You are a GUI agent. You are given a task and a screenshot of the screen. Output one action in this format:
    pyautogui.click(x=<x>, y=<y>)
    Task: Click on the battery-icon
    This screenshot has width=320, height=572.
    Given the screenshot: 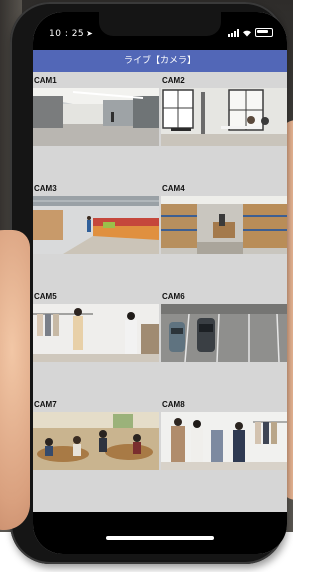 What is the action you would take?
    pyautogui.click(x=264, y=32)
    